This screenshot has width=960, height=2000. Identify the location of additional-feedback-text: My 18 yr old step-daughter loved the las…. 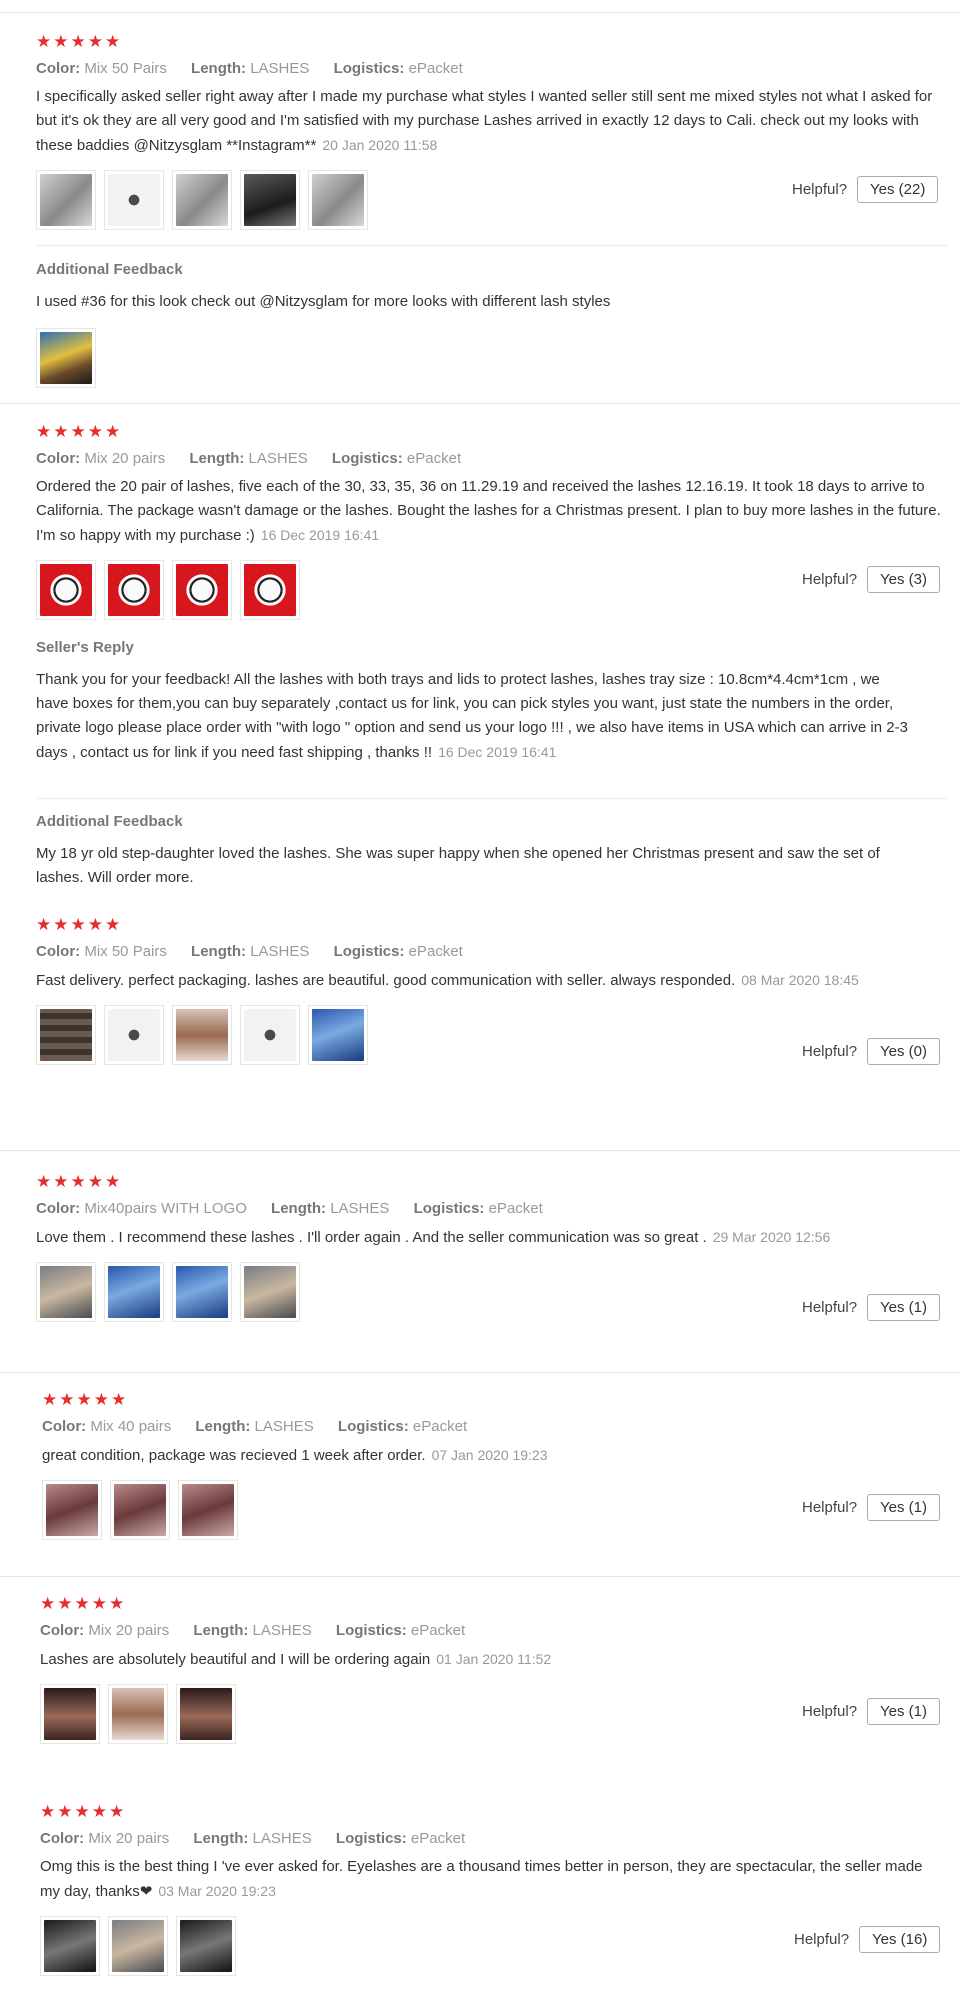
(458, 865).